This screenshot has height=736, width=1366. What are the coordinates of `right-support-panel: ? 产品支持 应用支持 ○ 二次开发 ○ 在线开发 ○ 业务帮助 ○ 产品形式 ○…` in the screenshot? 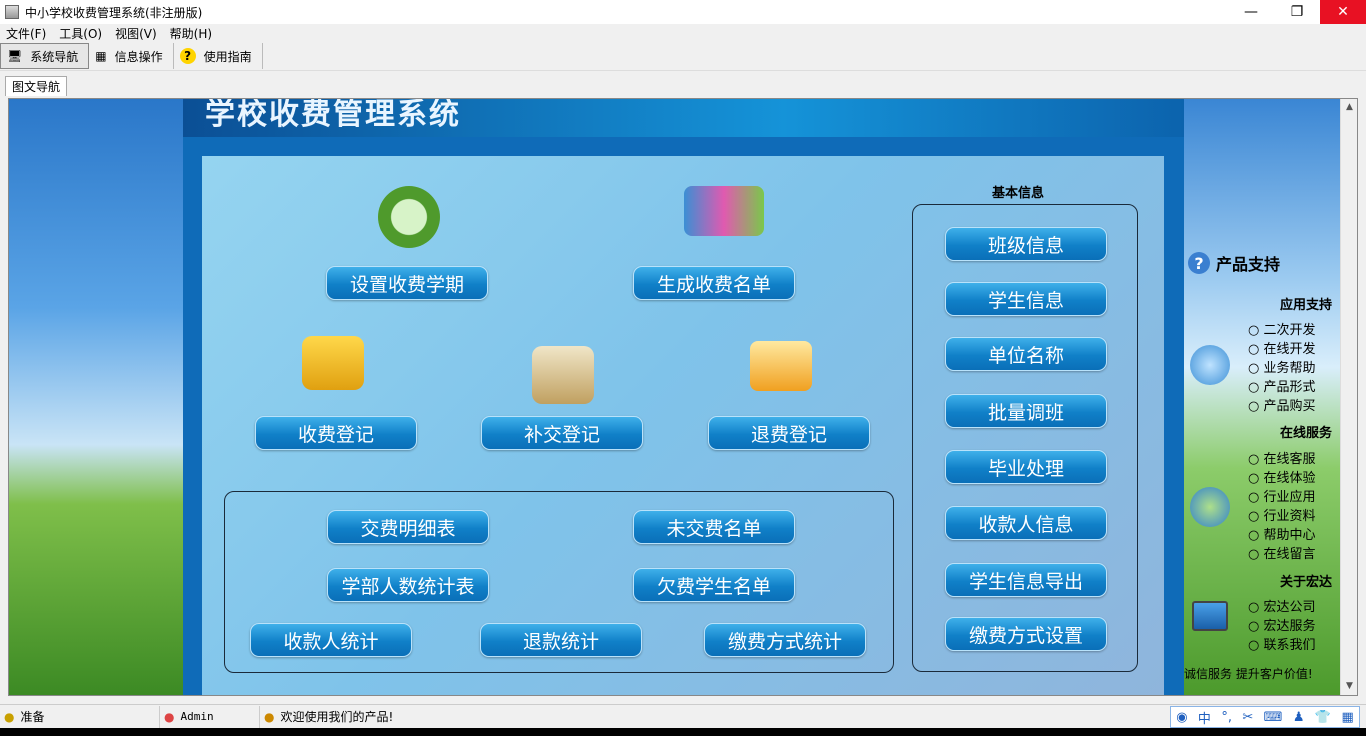 It's located at (1263, 397).